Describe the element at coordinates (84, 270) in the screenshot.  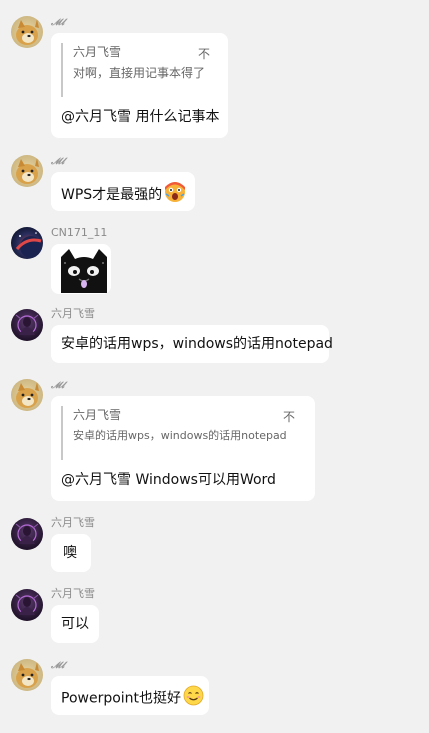
I see `black-cat-sticker-icon` at that location.